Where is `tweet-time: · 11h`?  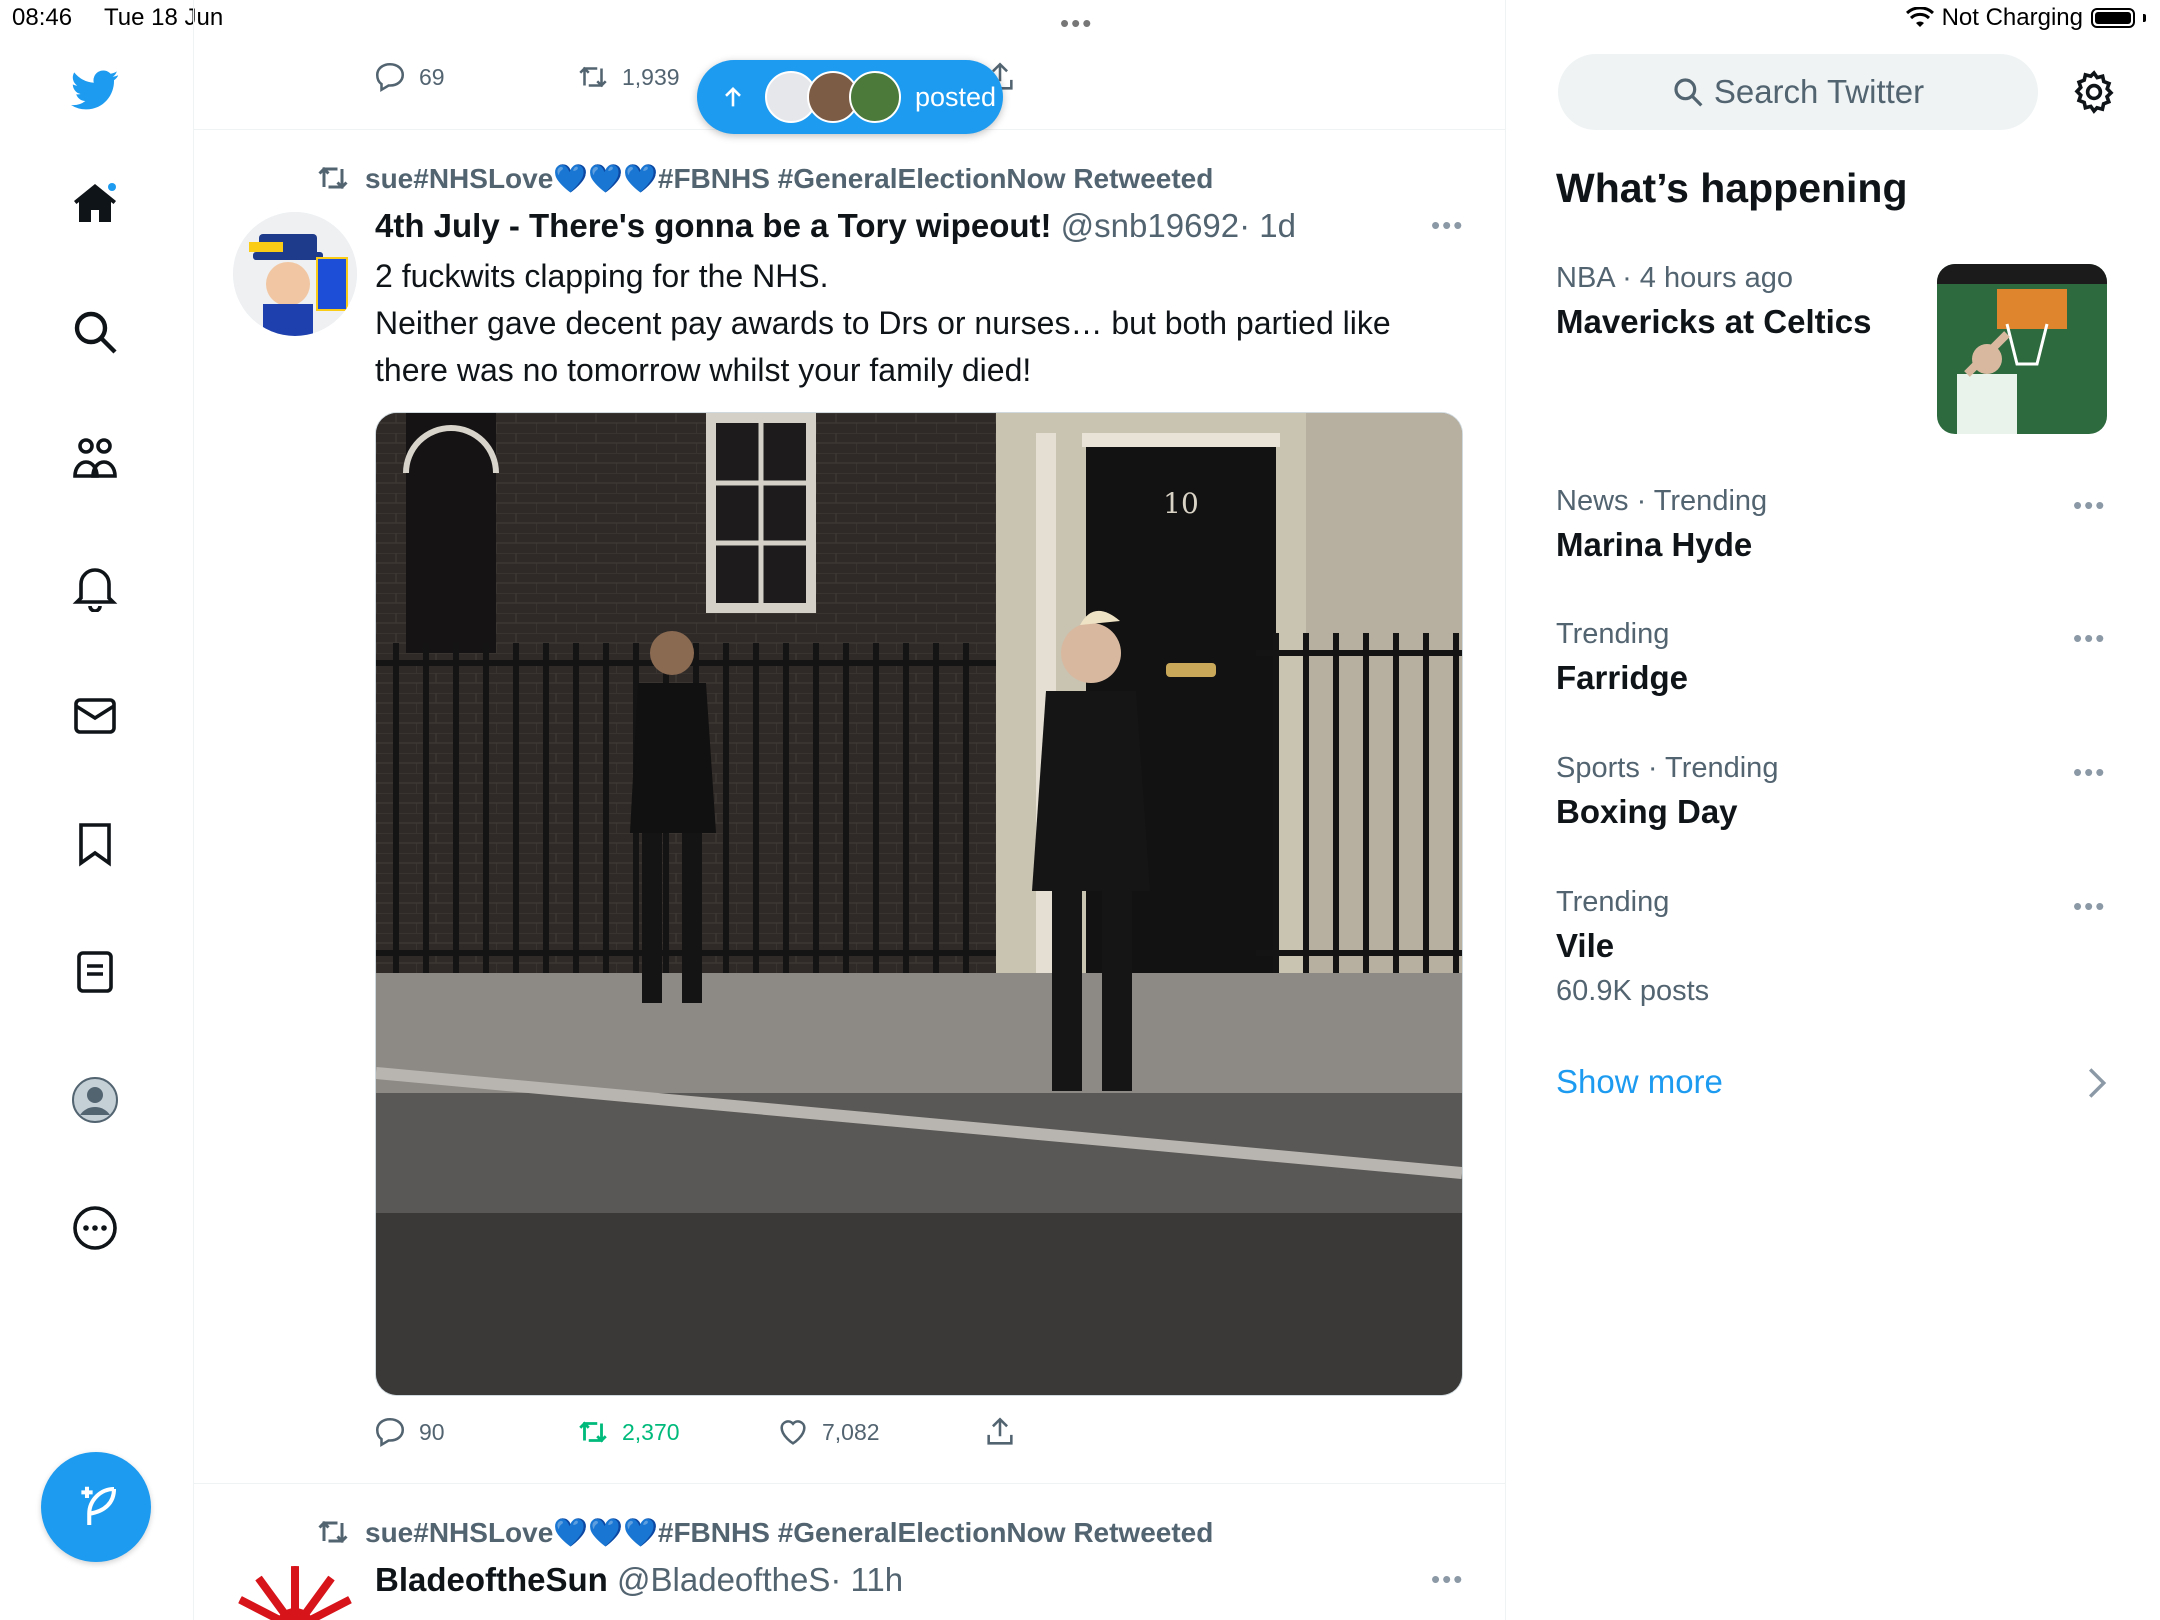
tweet-time: · 11h is located at coordinates (866, 1579).